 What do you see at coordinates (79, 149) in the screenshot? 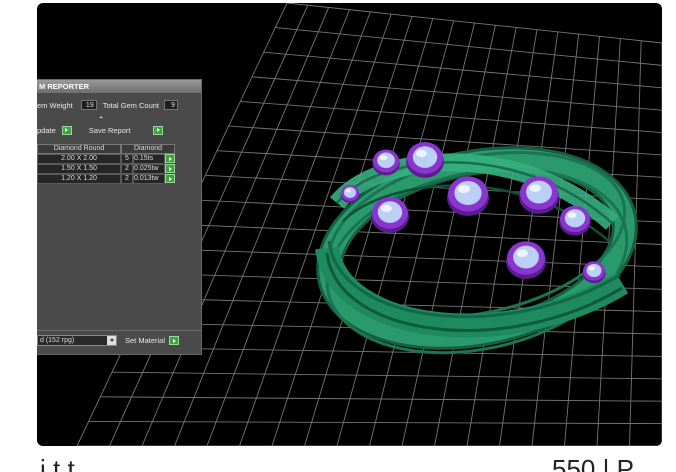
I see `column-header: Diamond Round` at bounding box center [79, 149].